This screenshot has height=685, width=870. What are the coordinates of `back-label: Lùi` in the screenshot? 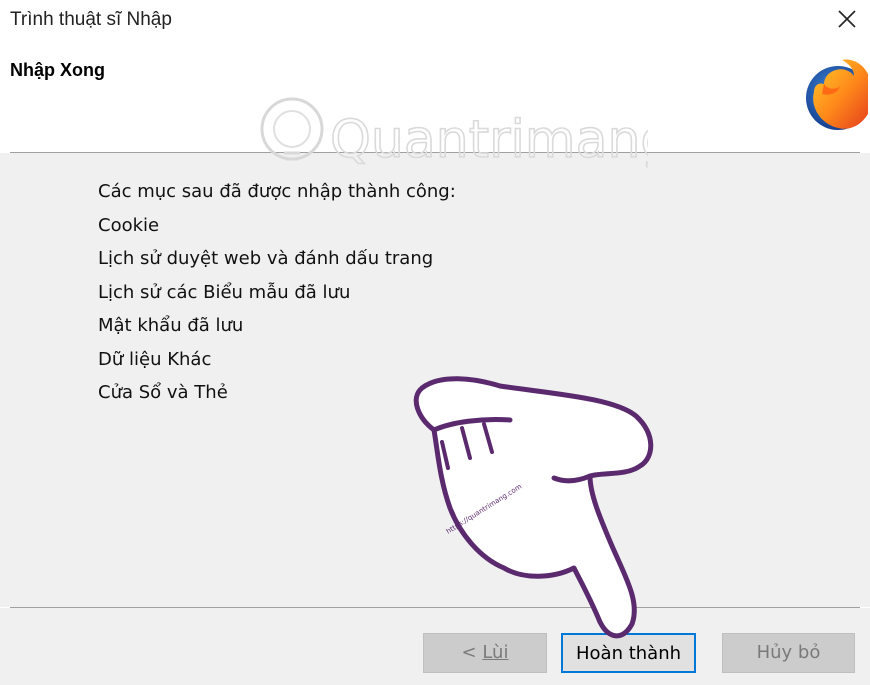 It's located at (495, 652).